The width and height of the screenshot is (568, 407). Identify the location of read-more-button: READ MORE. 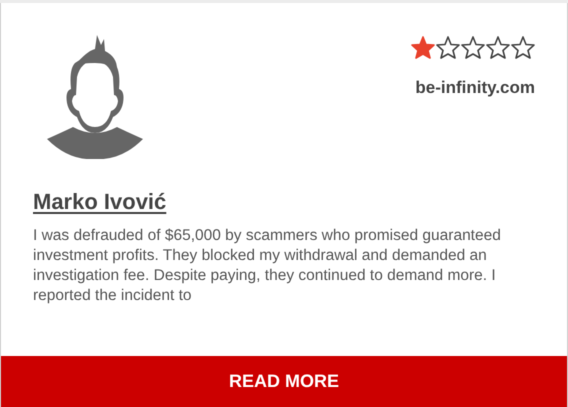
(284, 381).